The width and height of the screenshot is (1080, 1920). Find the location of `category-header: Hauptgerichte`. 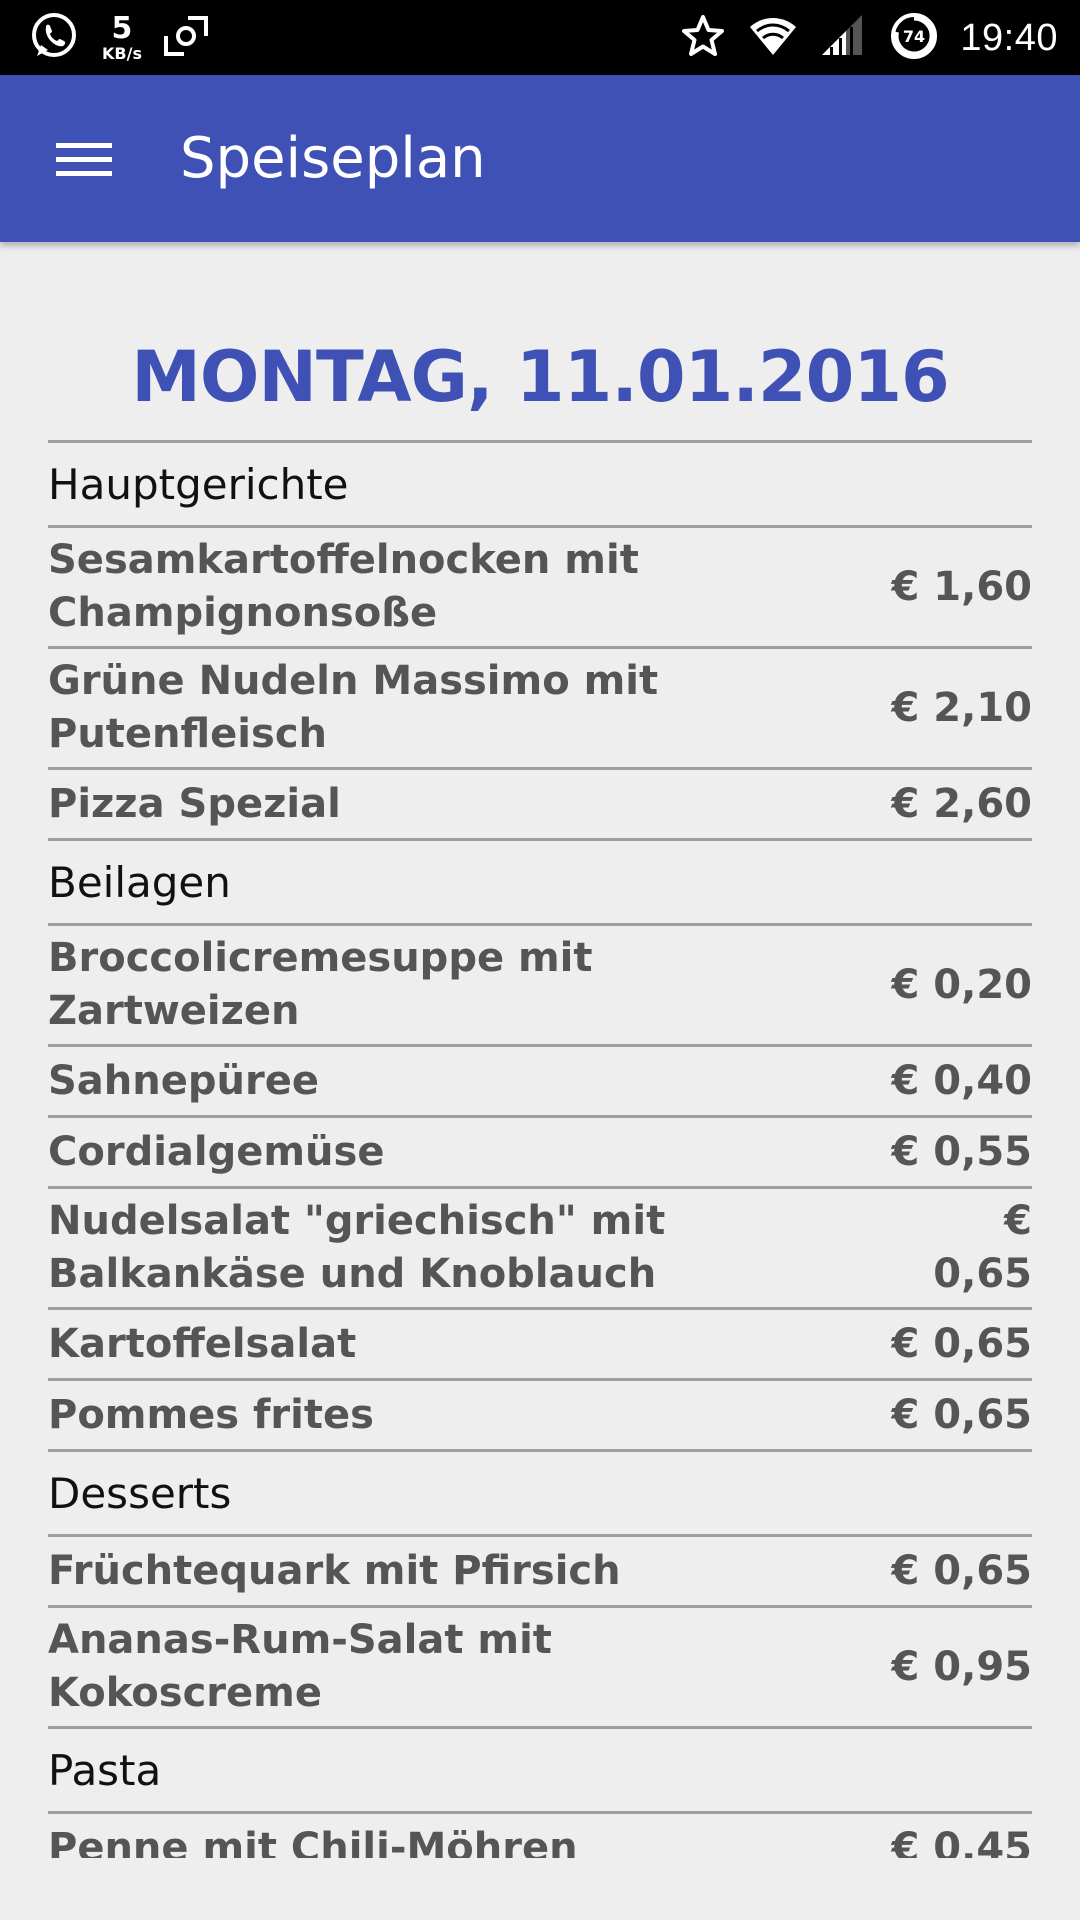

category-header: Hauptgerichte is located at coordinates (540, 485).